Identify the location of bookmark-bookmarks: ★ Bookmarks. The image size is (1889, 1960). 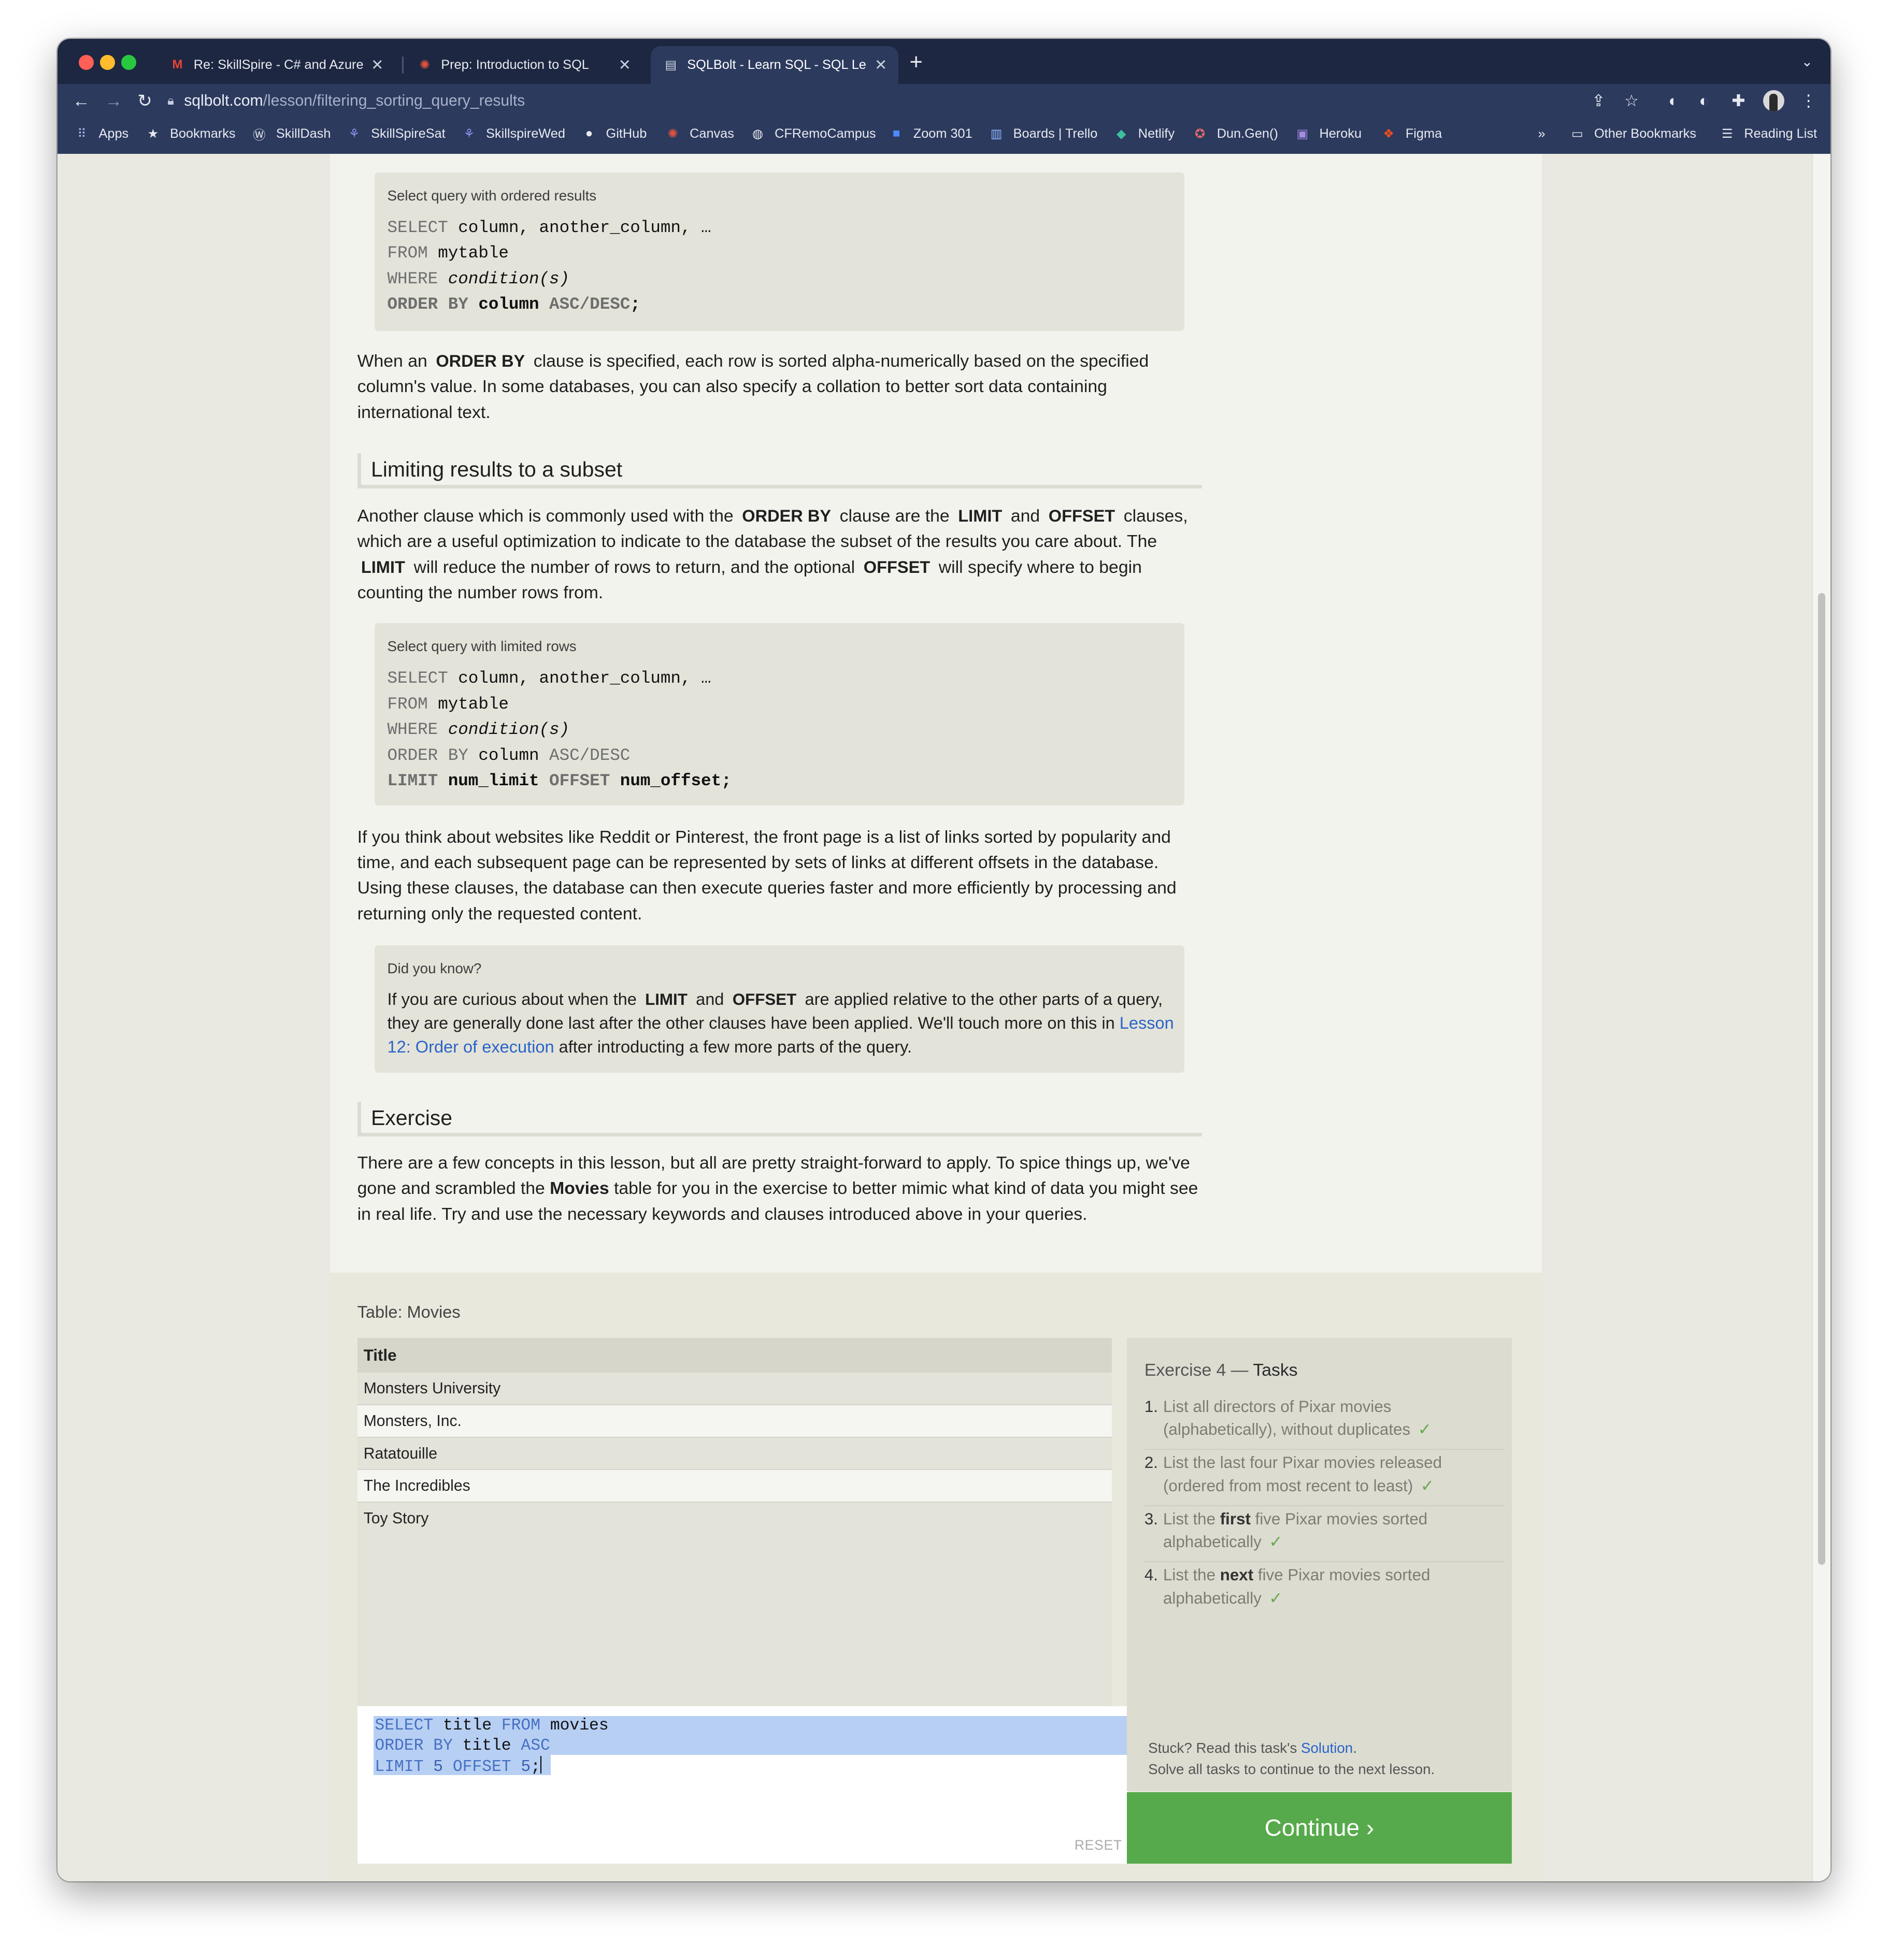
(190, 134).